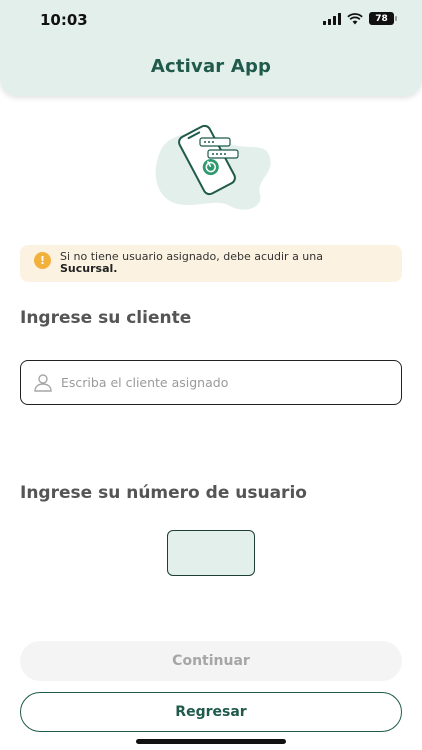 This screenshot has width=422, height=750. I want to click on header: 10:03 78 Activar App, so click(211, 48).